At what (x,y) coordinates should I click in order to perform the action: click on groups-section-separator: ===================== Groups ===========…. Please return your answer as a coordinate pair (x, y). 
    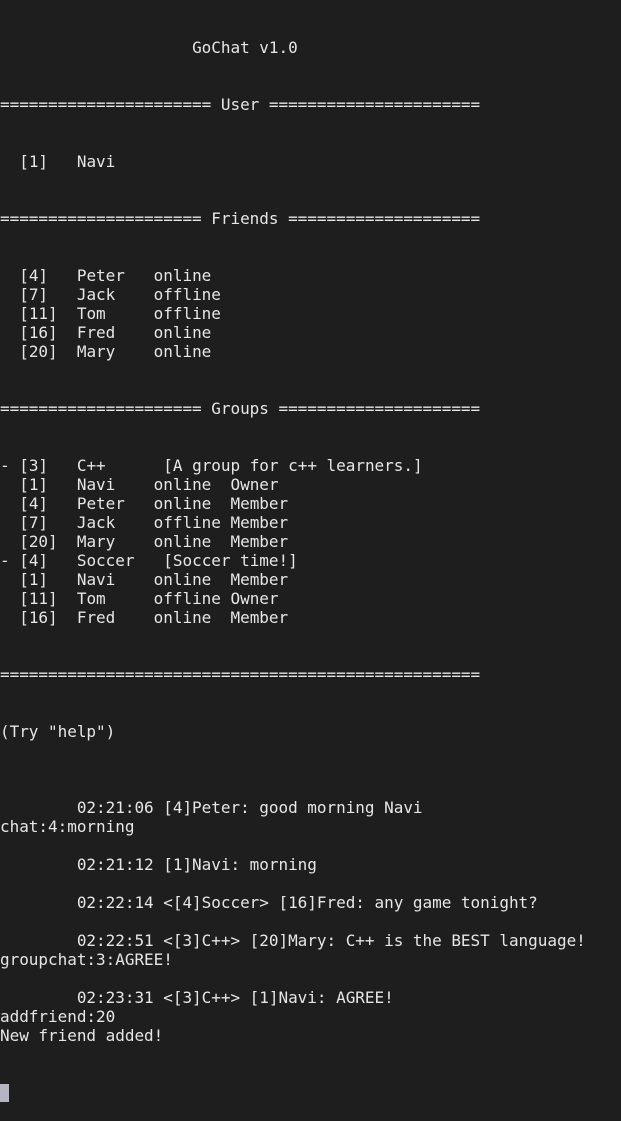
    Looking at the image, I should click on (240, 408).